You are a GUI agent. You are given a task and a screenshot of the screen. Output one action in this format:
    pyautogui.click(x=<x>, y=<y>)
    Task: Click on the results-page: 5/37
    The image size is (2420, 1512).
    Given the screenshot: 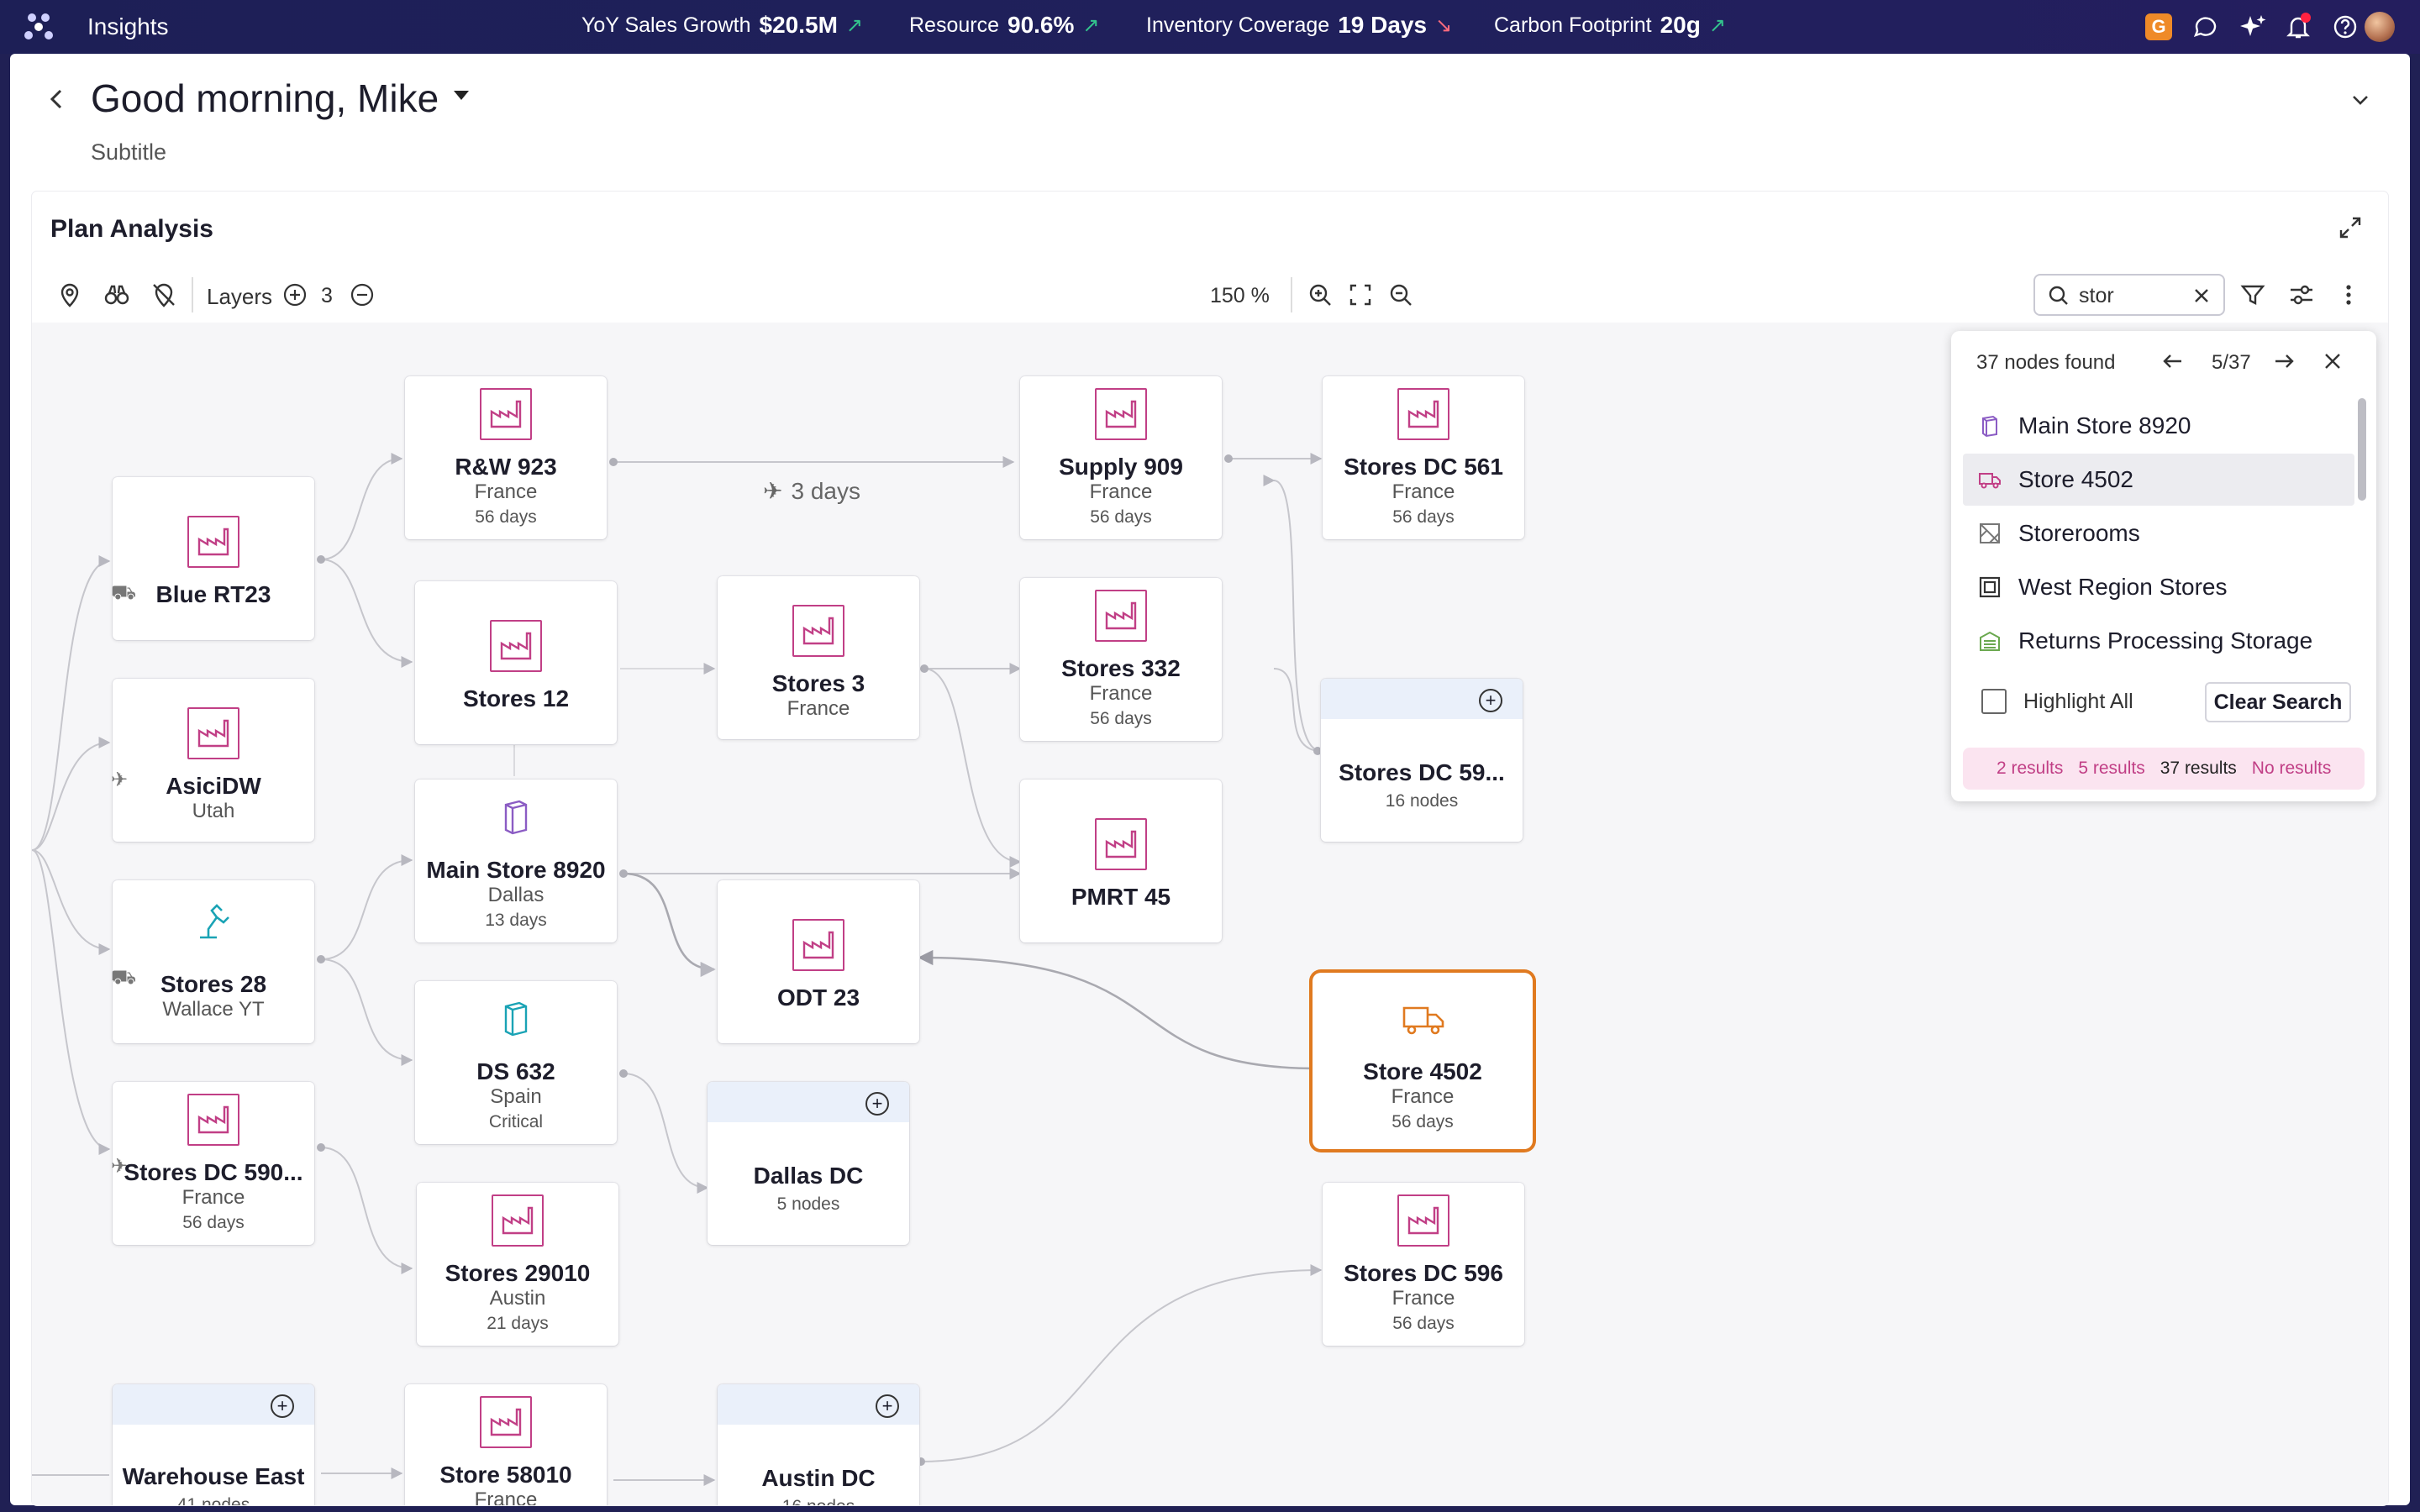 What is the action you would take?
    pyautogui.click(x=2231, y=362)
    